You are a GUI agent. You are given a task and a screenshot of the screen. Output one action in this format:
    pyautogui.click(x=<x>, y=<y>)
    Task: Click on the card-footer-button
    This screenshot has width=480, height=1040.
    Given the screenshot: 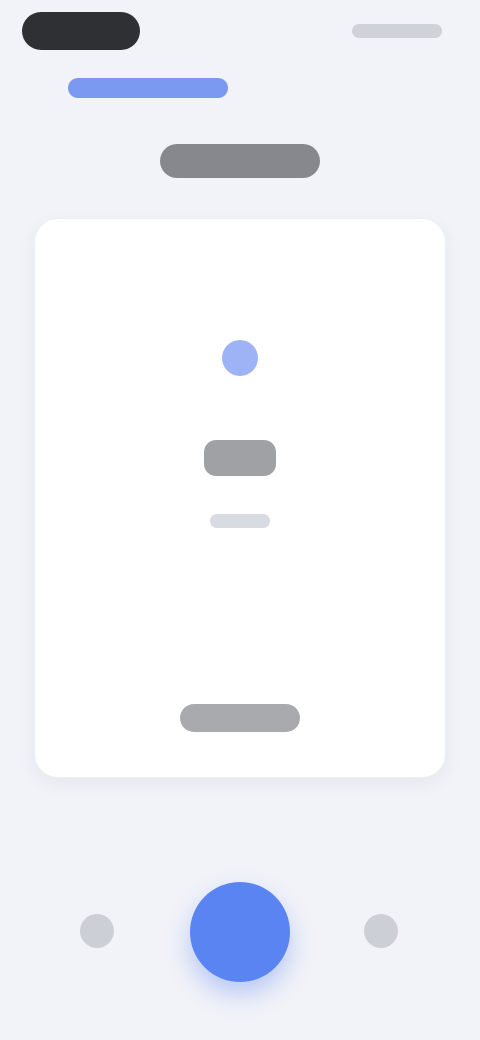 What is the action you would take?
    pyautogui.click(x=240, y=718)
    